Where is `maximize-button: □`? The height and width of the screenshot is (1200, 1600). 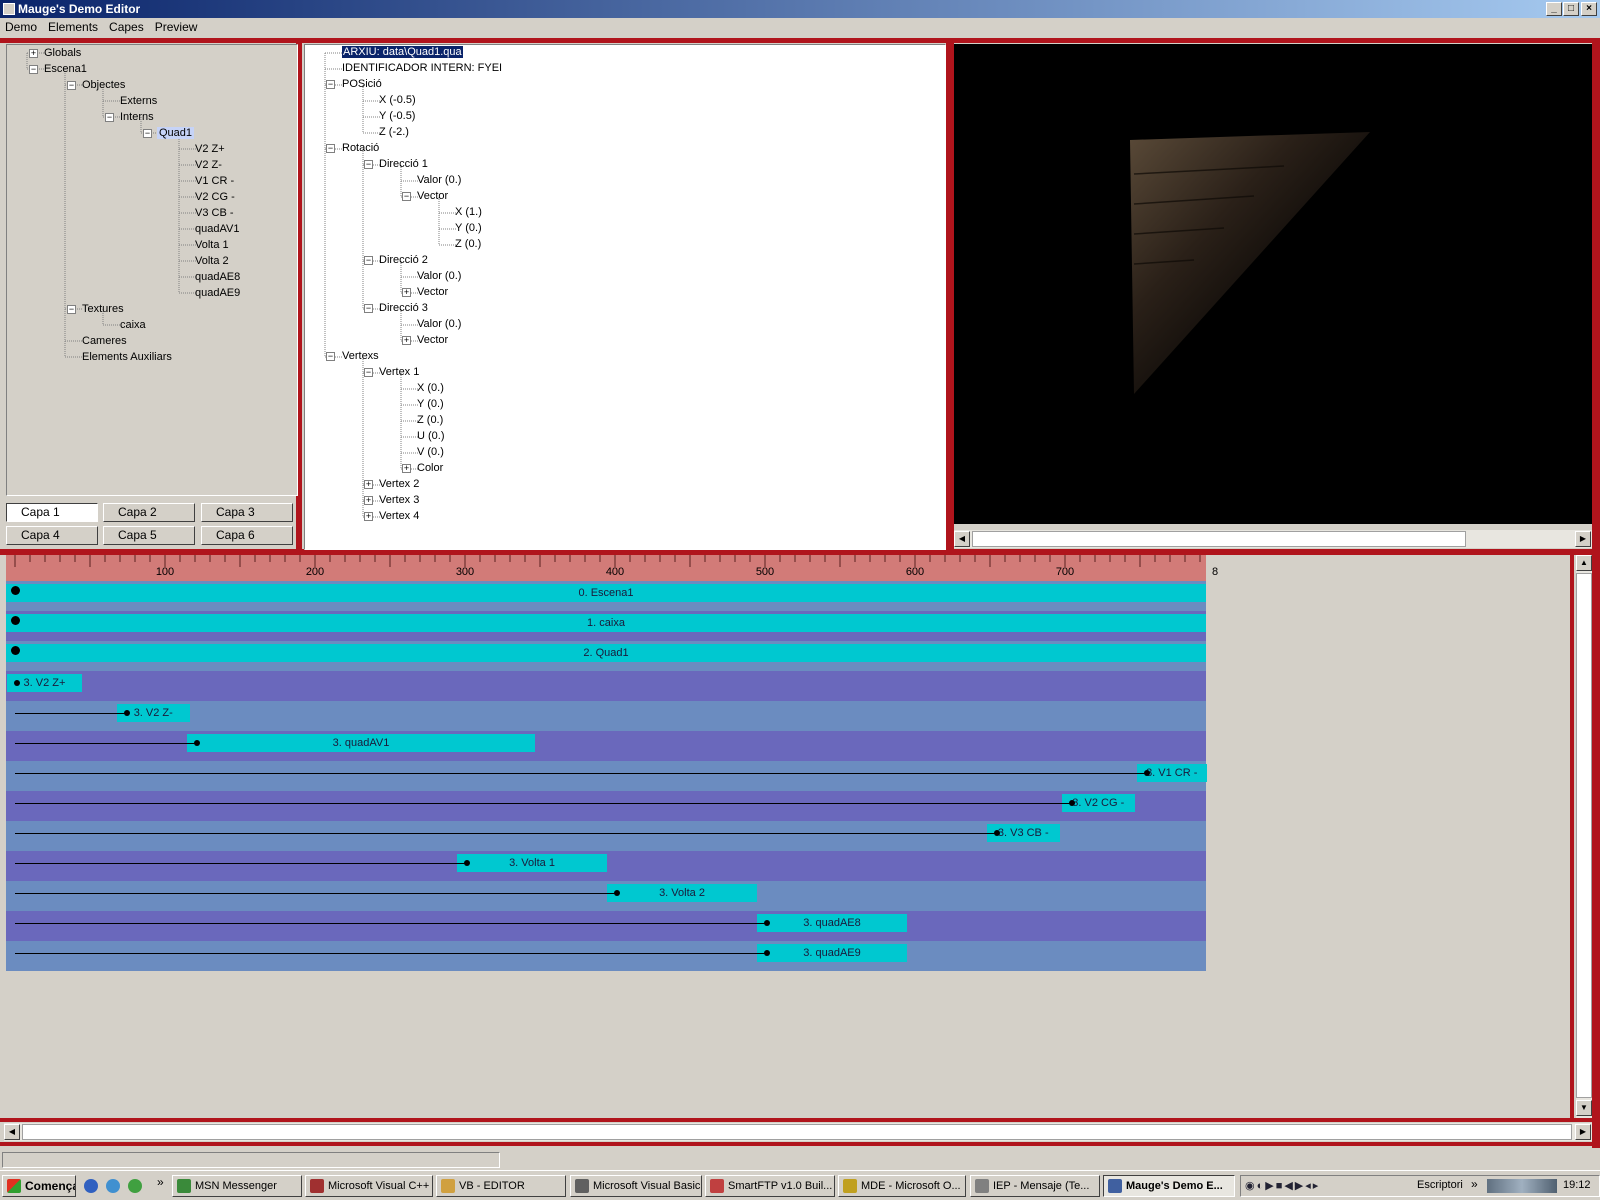
maximize-button: □ is located at coordinates (1571, 9).